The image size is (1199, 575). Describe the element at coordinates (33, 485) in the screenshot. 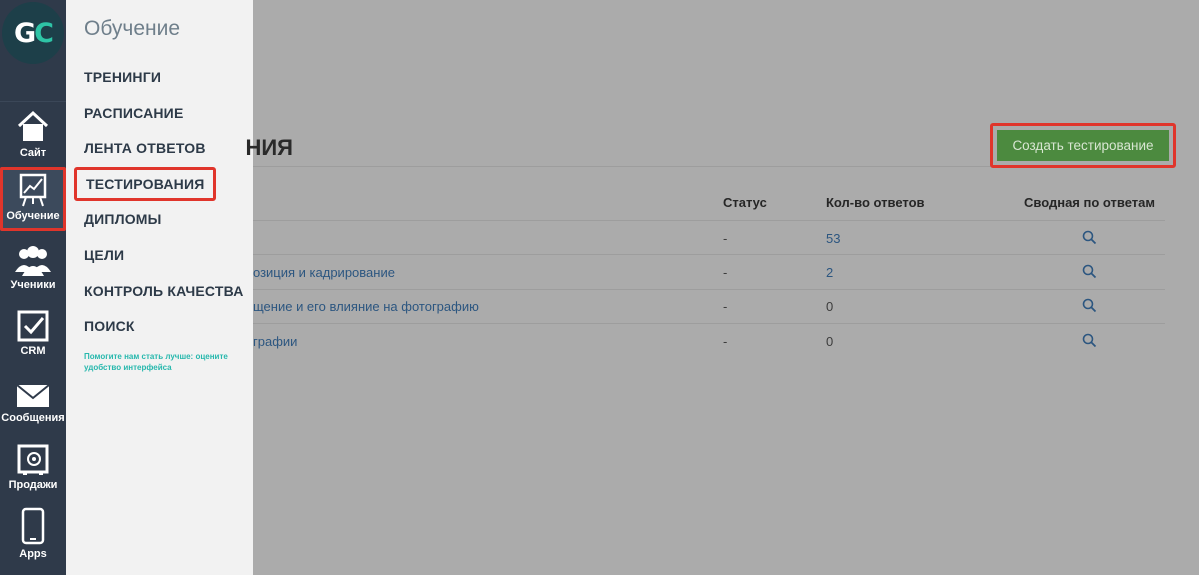

I see `rail-item-label: Продажи` at that location.